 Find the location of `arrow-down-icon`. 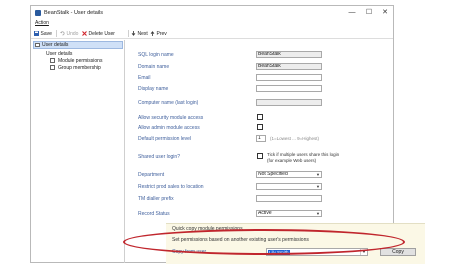

arrow-down-icon is located at coordinates (133, 33).